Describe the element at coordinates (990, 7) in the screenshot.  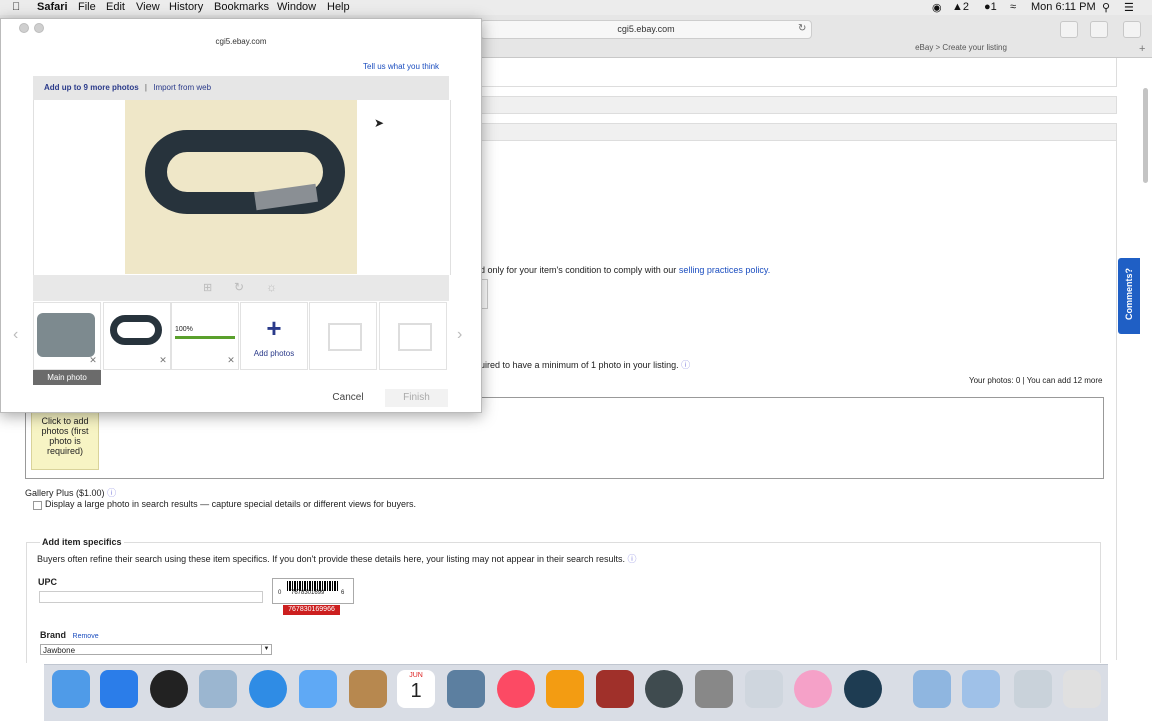
I see `status-badge-b: ●1` at that location.